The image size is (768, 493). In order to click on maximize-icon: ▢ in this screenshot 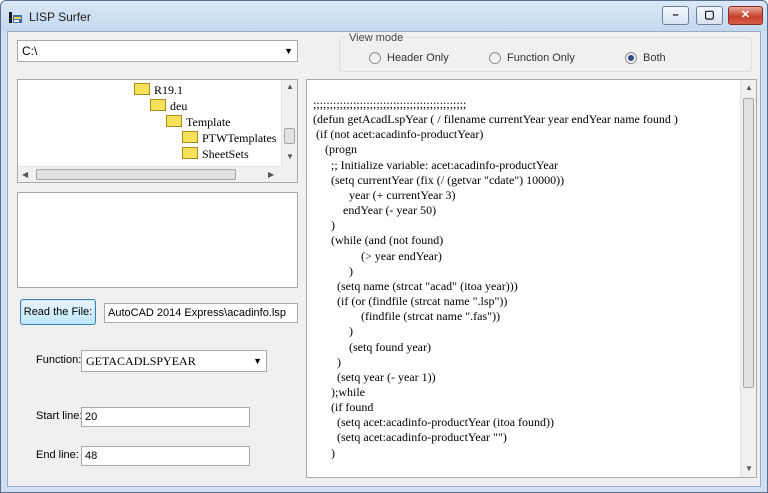, I will do `click(709, 15)`.